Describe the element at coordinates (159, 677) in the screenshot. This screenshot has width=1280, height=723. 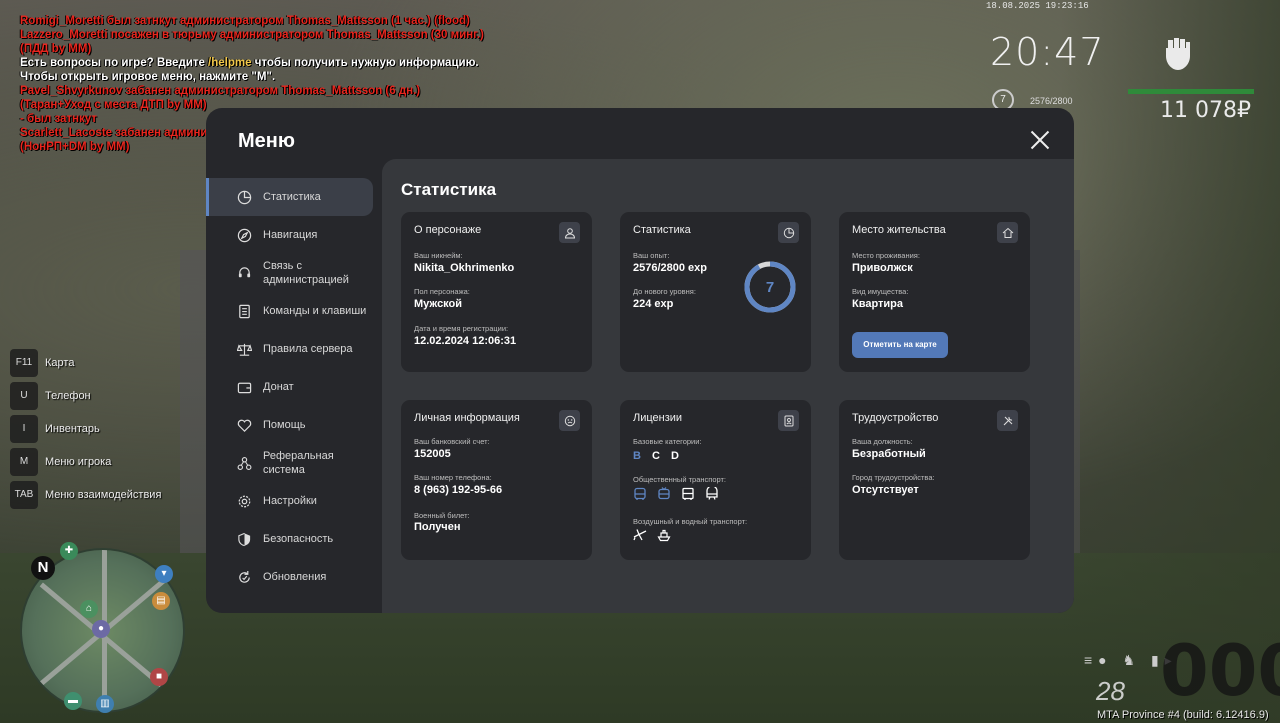
I see `bag-icon: ■` at that location.